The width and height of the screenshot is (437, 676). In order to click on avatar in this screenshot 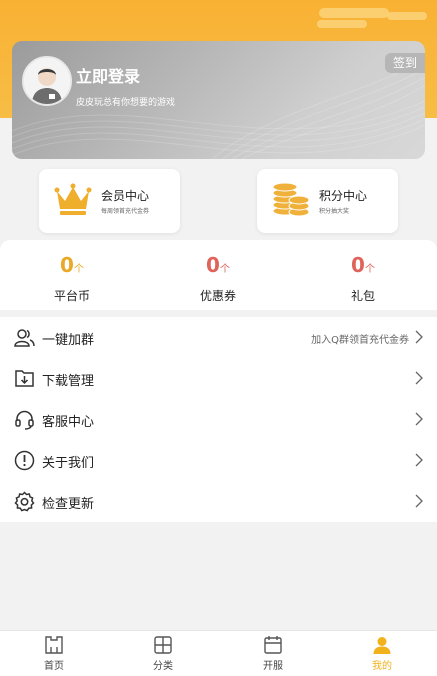, I will do `click(47, 81)`.